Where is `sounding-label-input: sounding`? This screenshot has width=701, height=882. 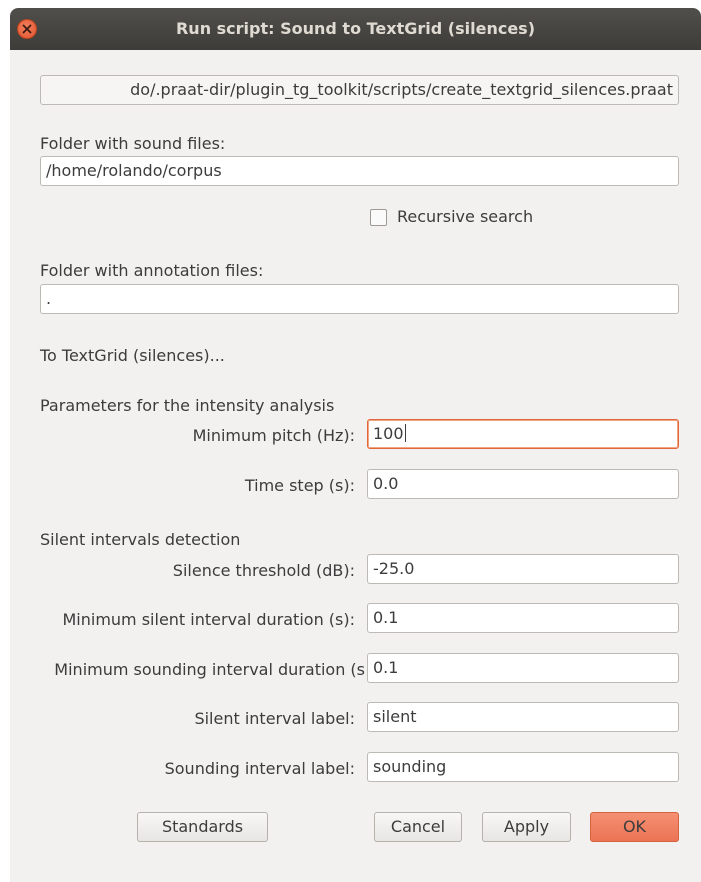
sounding-label-input: sounding is located at coordinates (523, 767).